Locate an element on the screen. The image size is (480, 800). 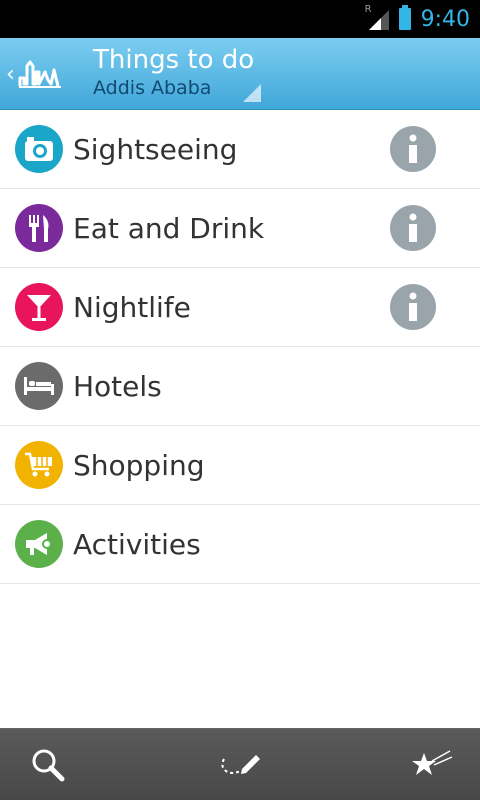
list-item-label: Activities is located at coordinates (137, 544).